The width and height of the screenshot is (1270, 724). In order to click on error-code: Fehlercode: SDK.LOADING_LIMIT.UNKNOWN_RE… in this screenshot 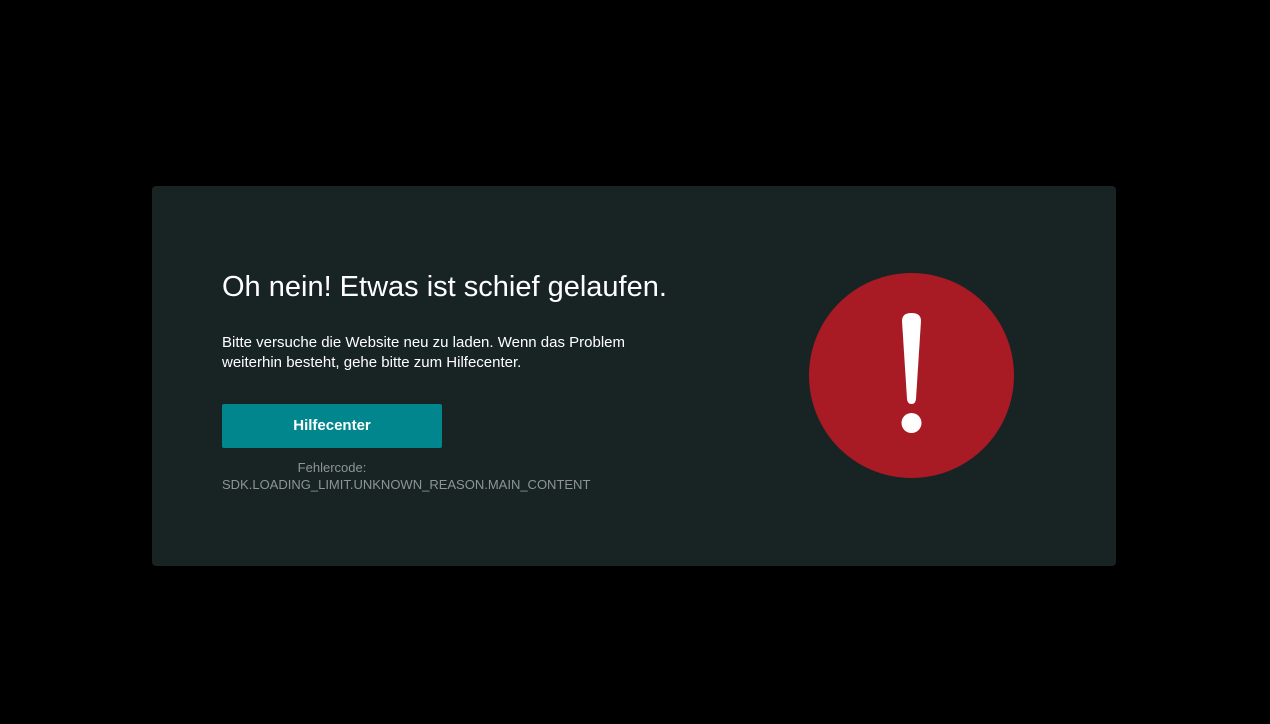, I will do `click(472, 476)`.